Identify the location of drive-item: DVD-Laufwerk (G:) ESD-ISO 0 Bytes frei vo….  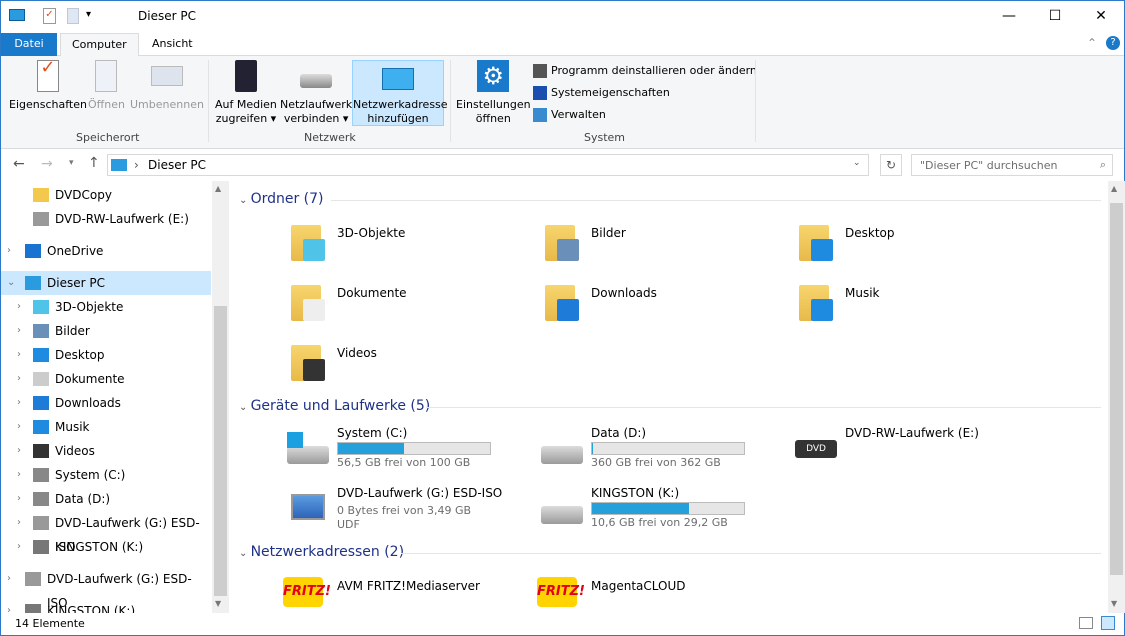
(407, 514).